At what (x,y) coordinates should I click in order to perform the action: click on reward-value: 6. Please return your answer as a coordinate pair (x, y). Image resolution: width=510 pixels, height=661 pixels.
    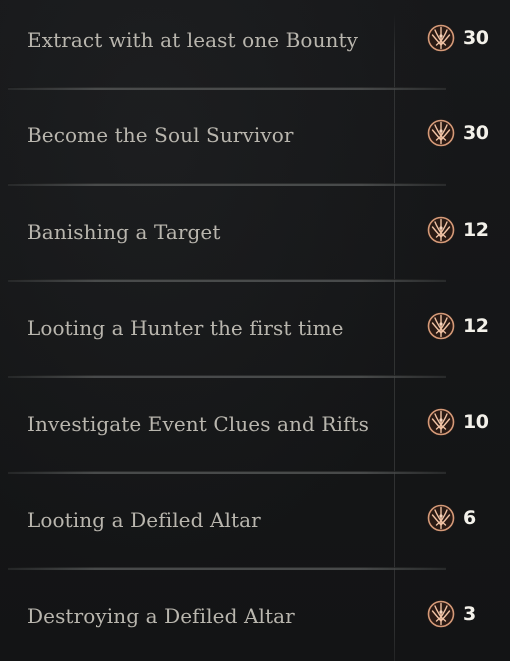
    Looking at the image, I should click on (469, 518).